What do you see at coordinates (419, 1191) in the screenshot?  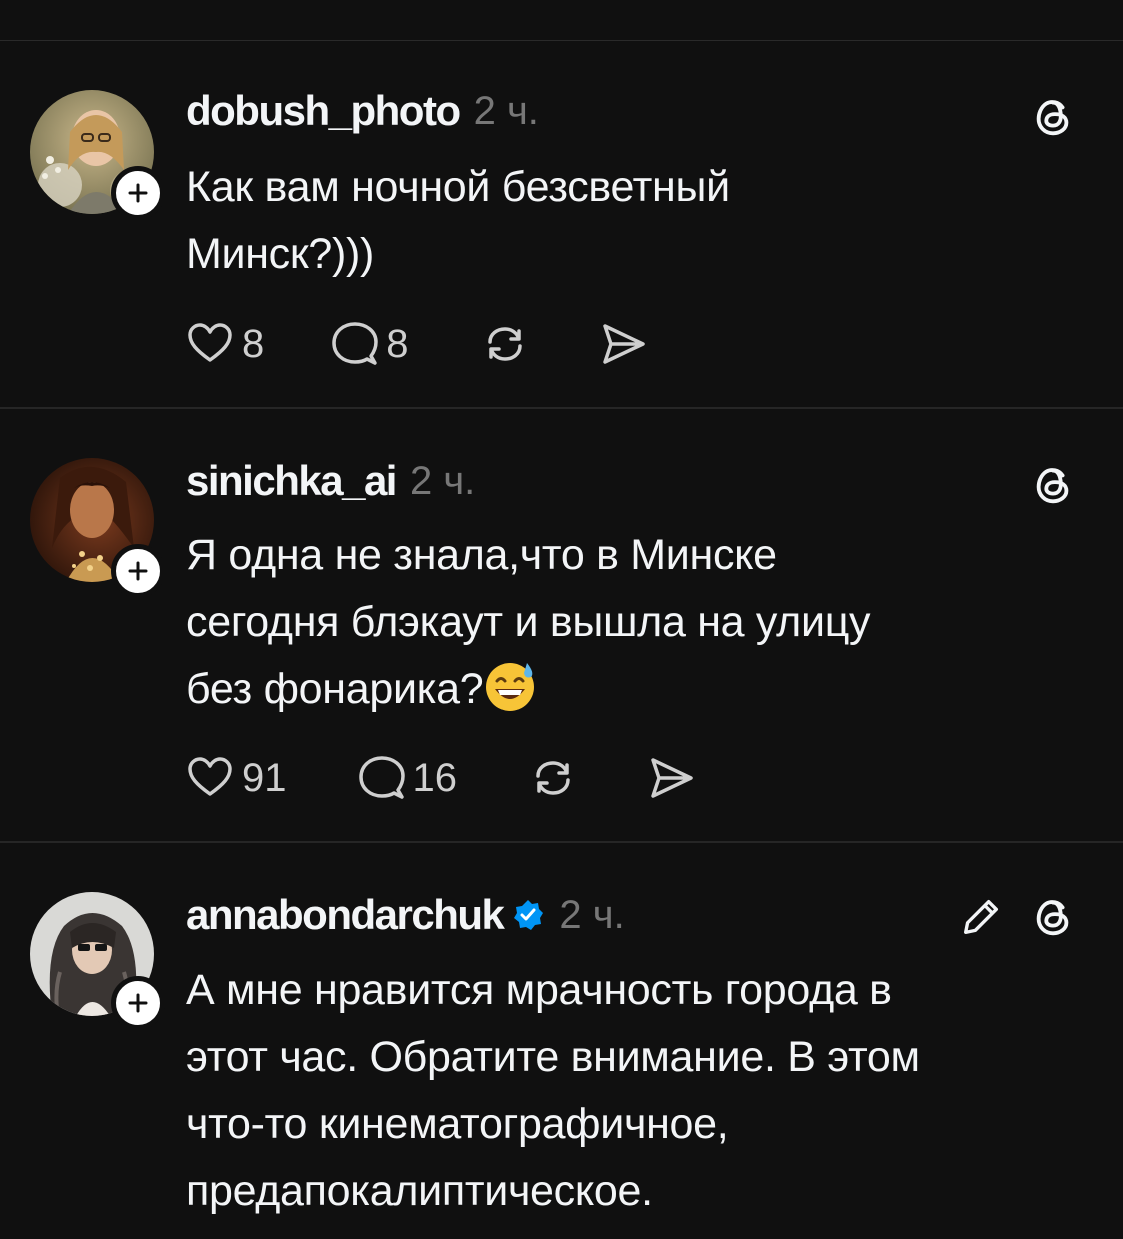 I see `text-line: предапокалиптическое.` at bounding box center [419, 1191].